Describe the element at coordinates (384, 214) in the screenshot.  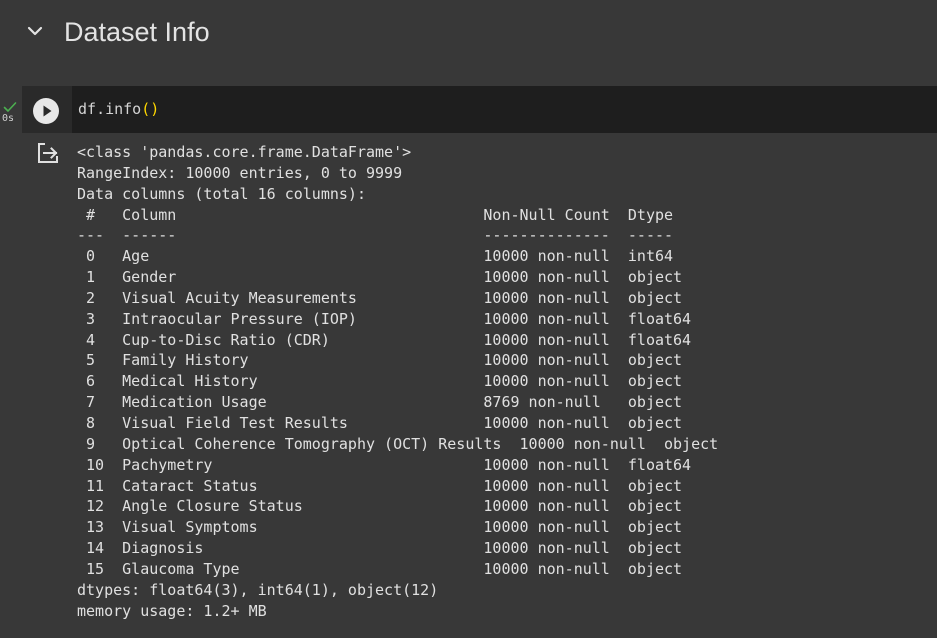
I see `output-line: # Column Non-Null Count Dtype` at that location.